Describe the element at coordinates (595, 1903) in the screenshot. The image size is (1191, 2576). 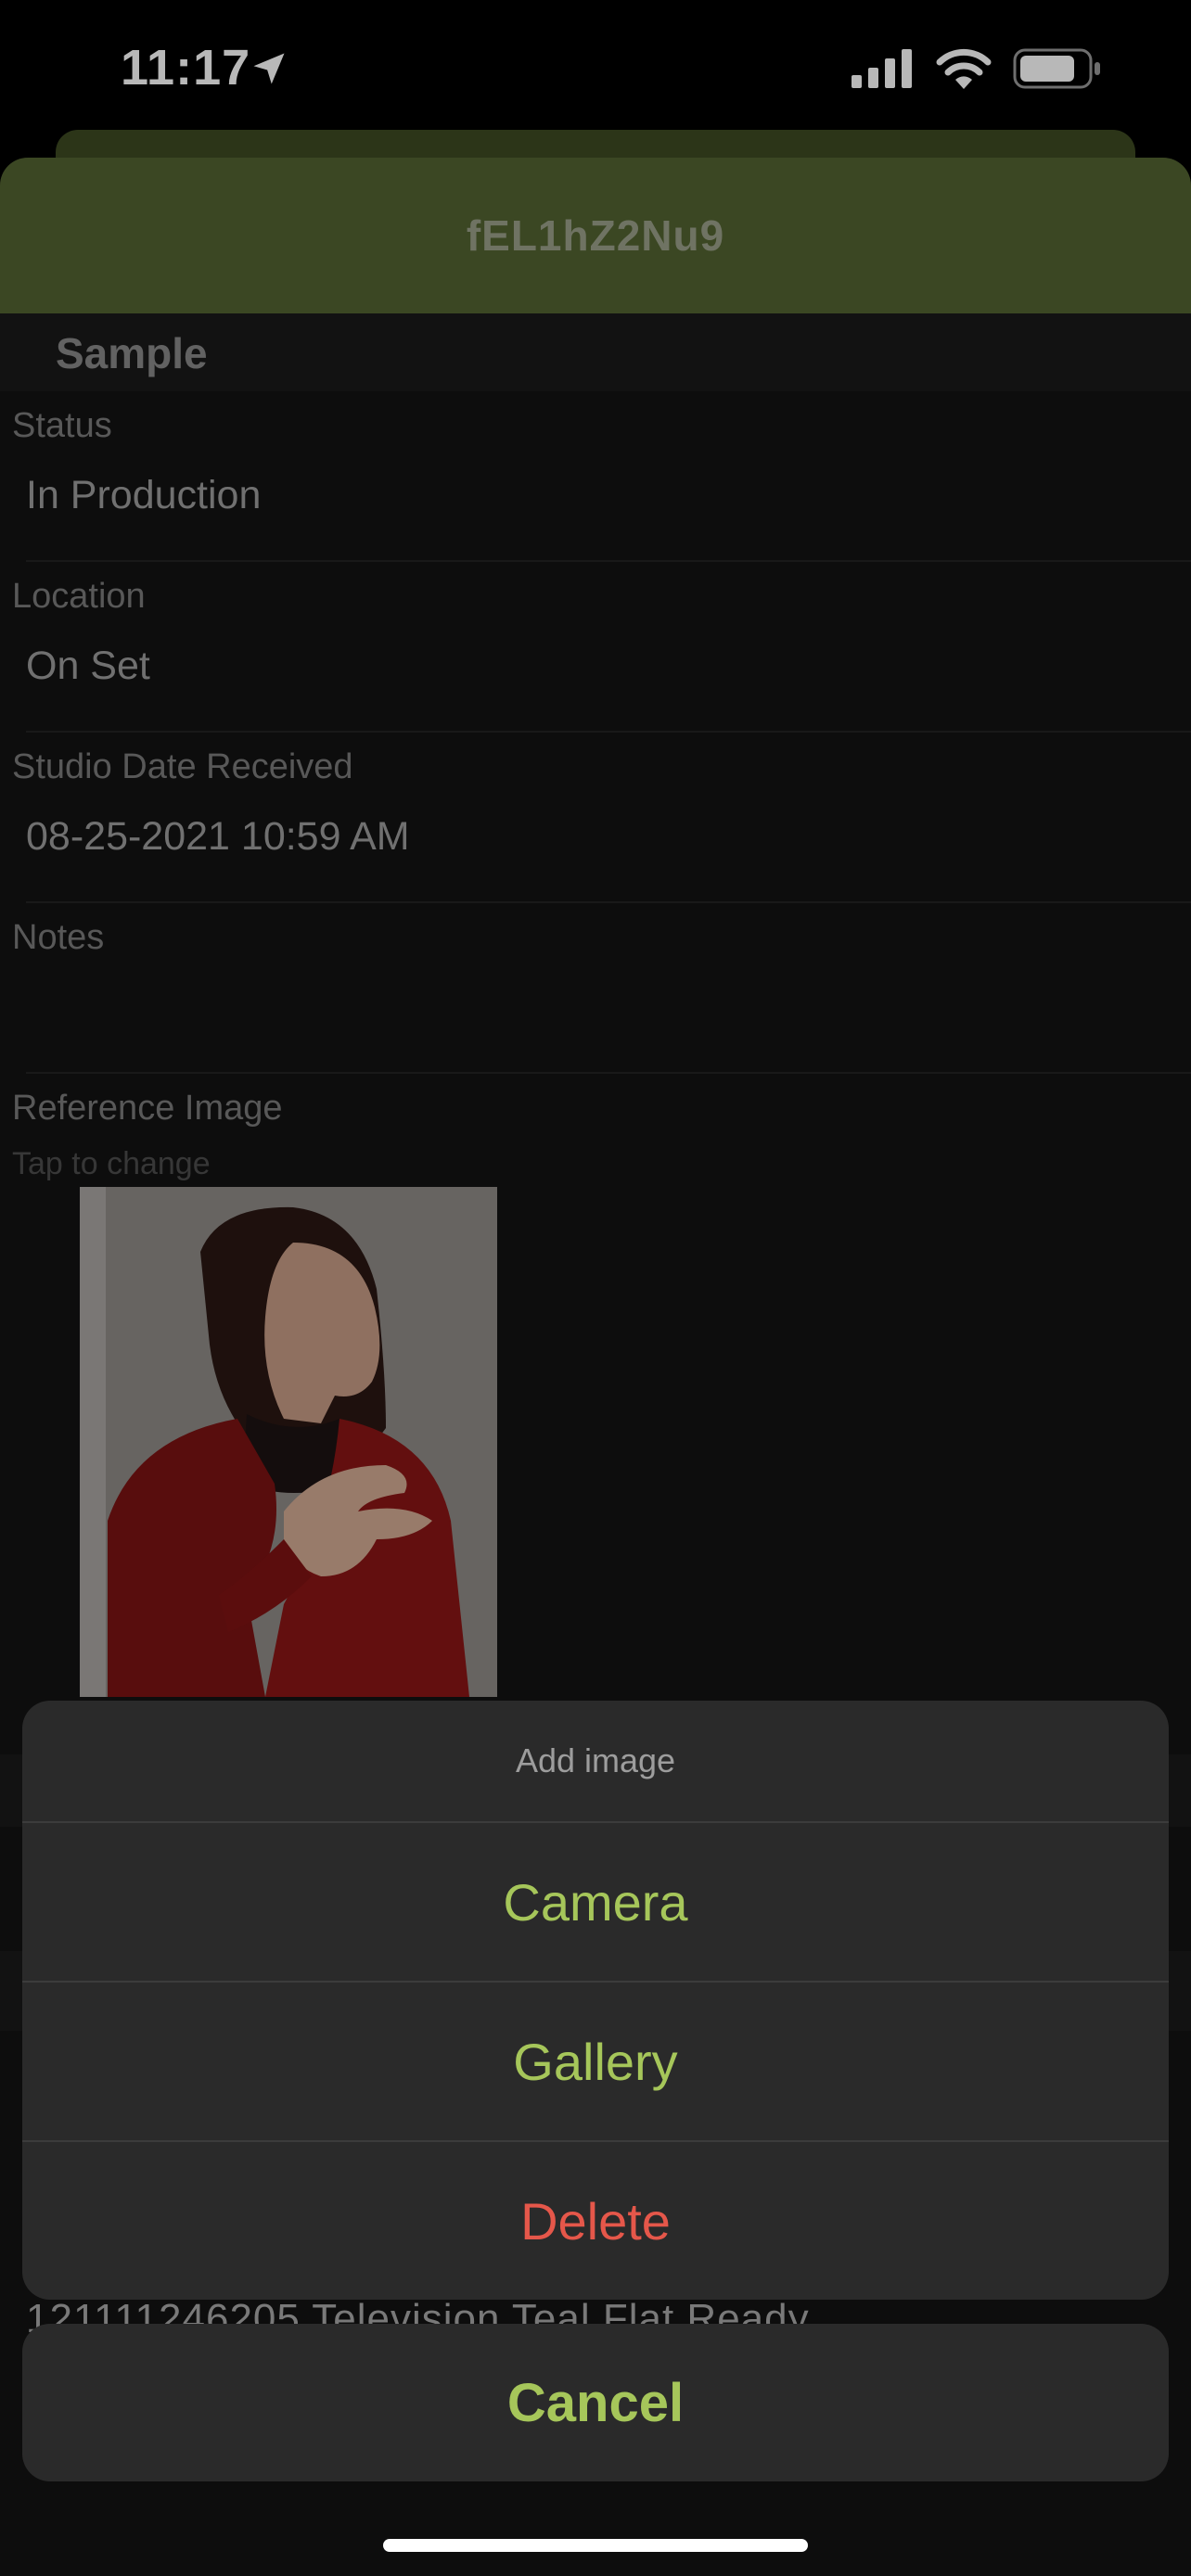
I see `camera-button: Camera` at that location.